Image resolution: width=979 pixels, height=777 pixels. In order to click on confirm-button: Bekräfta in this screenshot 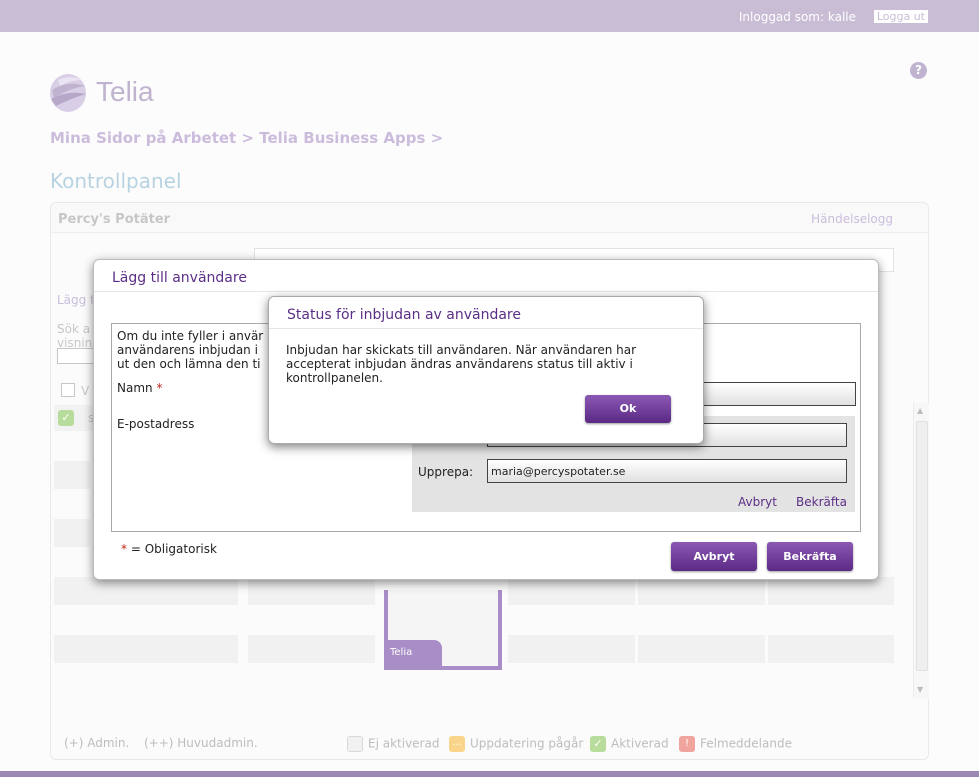, I will do `click(810, 556)`.